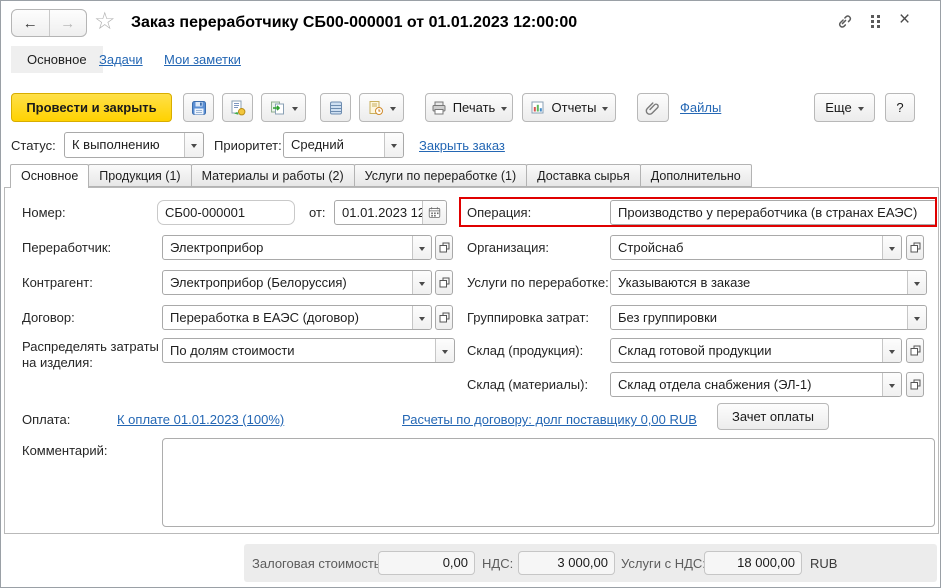  I want to click on dropdown-caret, so click(392, 108).